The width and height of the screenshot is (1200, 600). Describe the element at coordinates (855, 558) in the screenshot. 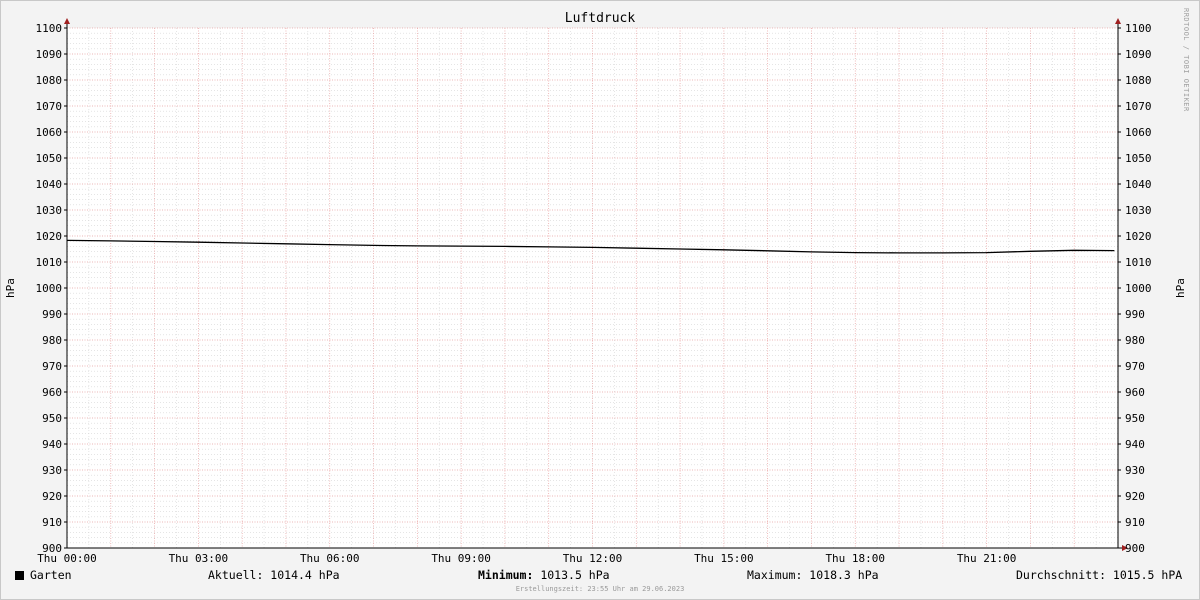

I see `x-tick-label: Thu 18:00` at that location.